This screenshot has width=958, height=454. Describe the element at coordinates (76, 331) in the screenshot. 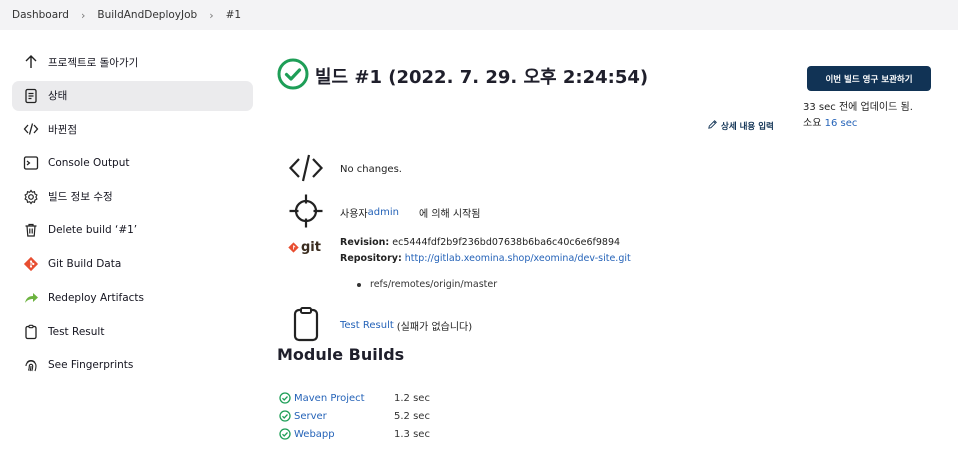

I see `sidebar-item-label: Test Result` at that location.